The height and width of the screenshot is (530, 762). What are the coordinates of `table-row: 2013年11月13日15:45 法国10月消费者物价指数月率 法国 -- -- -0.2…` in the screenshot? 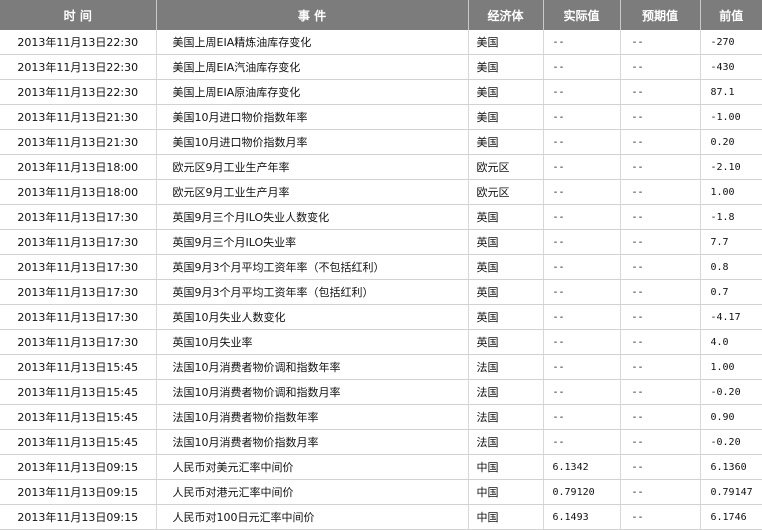 It's located at (381, 442).